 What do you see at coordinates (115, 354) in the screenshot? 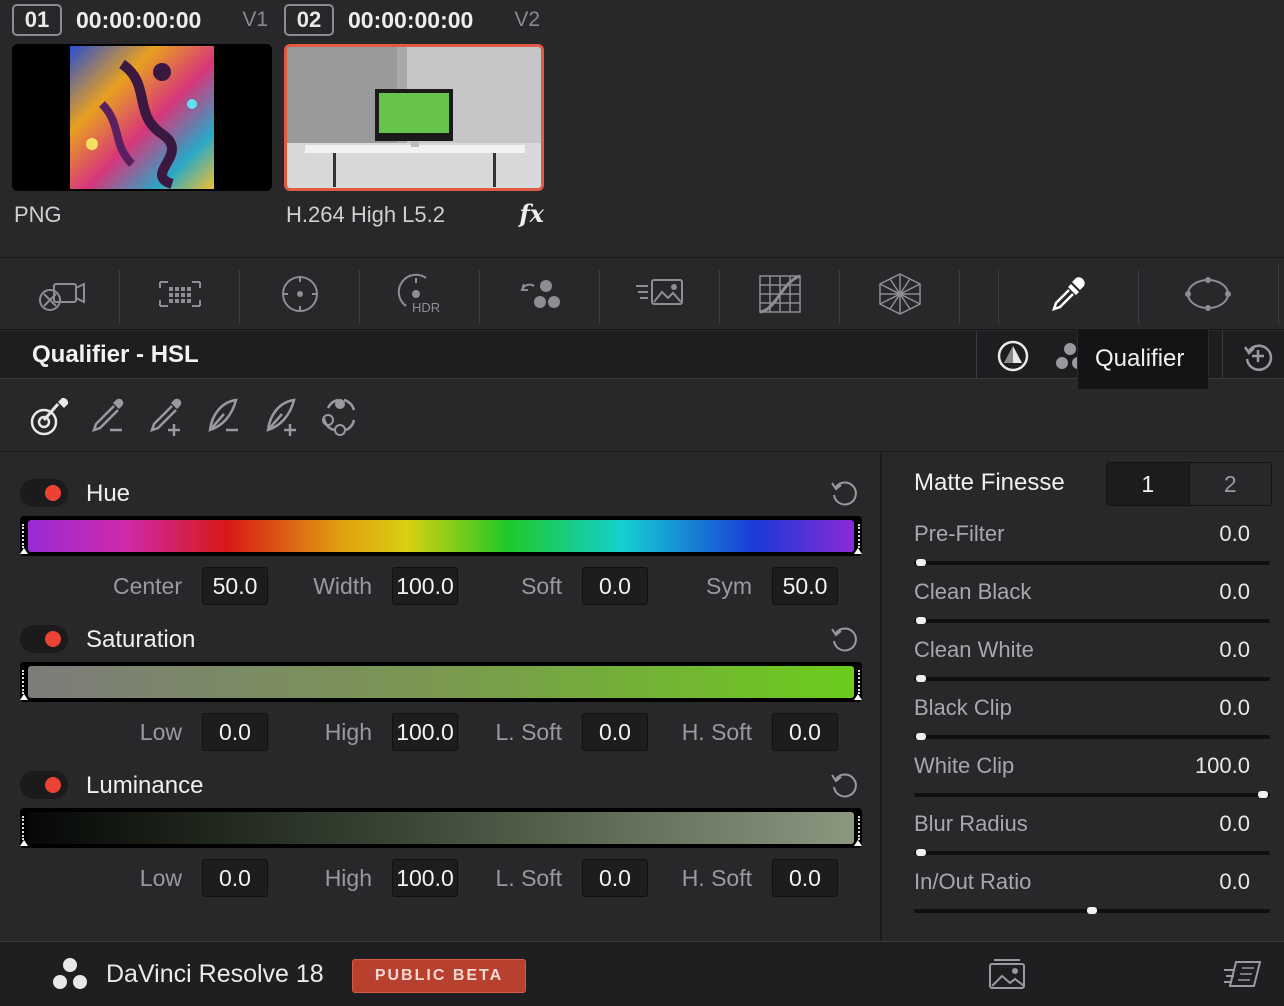
I see `panel-title: Qualifier - HSL` at bounding box center [115, 354].